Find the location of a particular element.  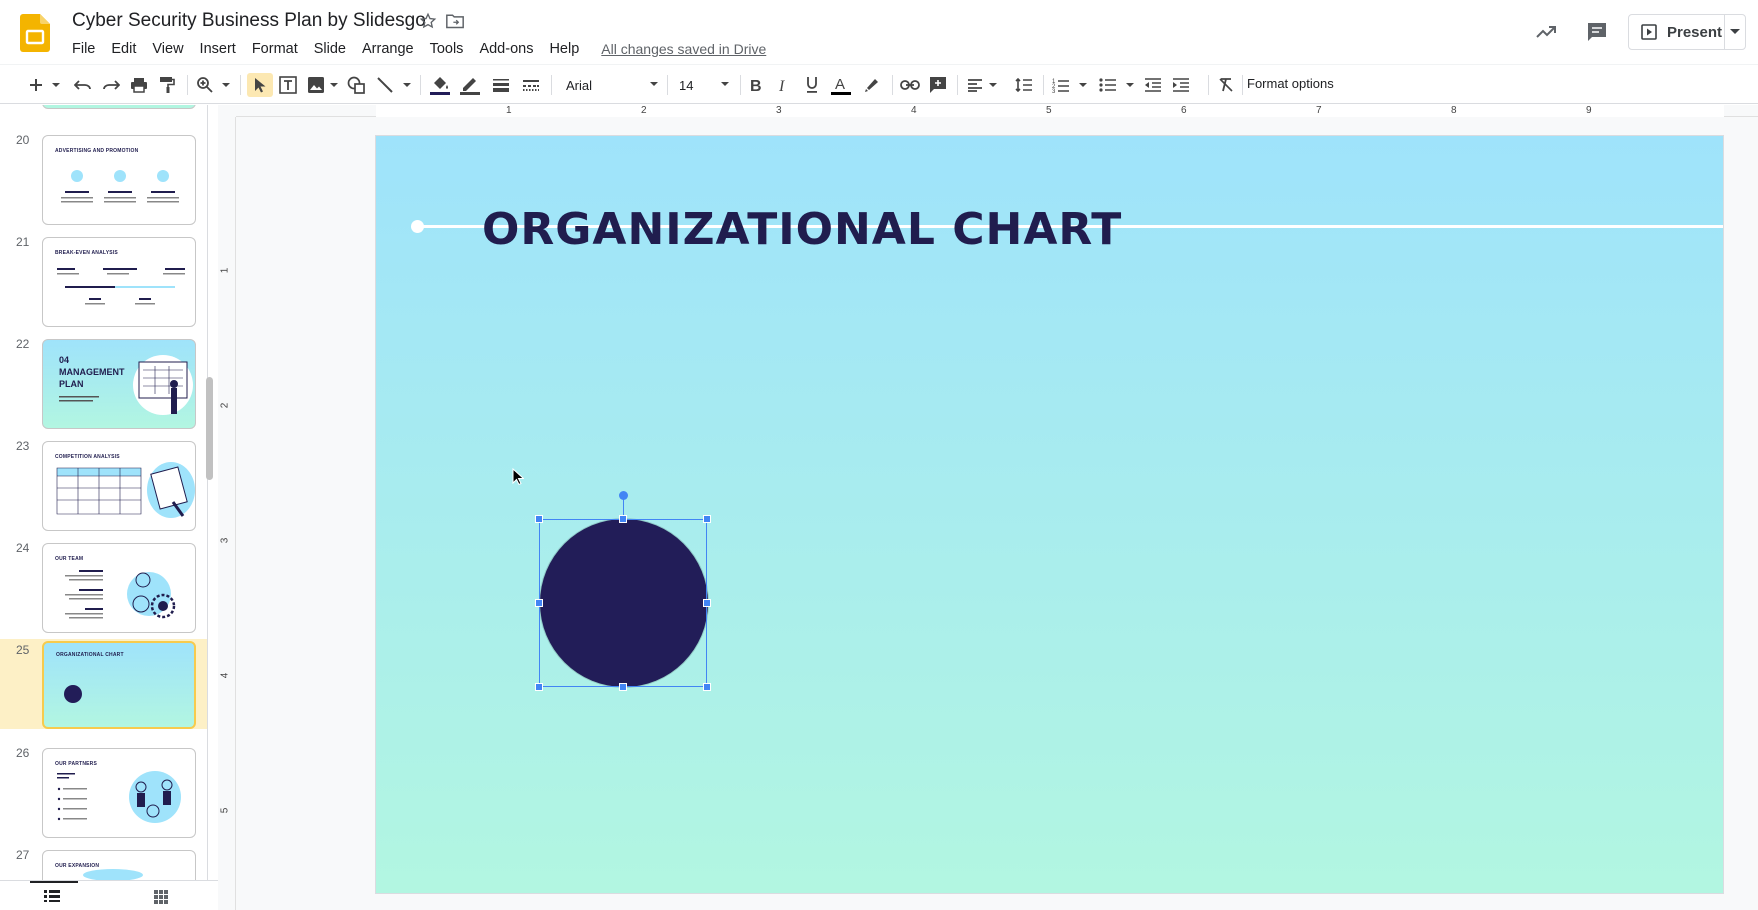

text-box-icon is located at coordinates (288, 85).